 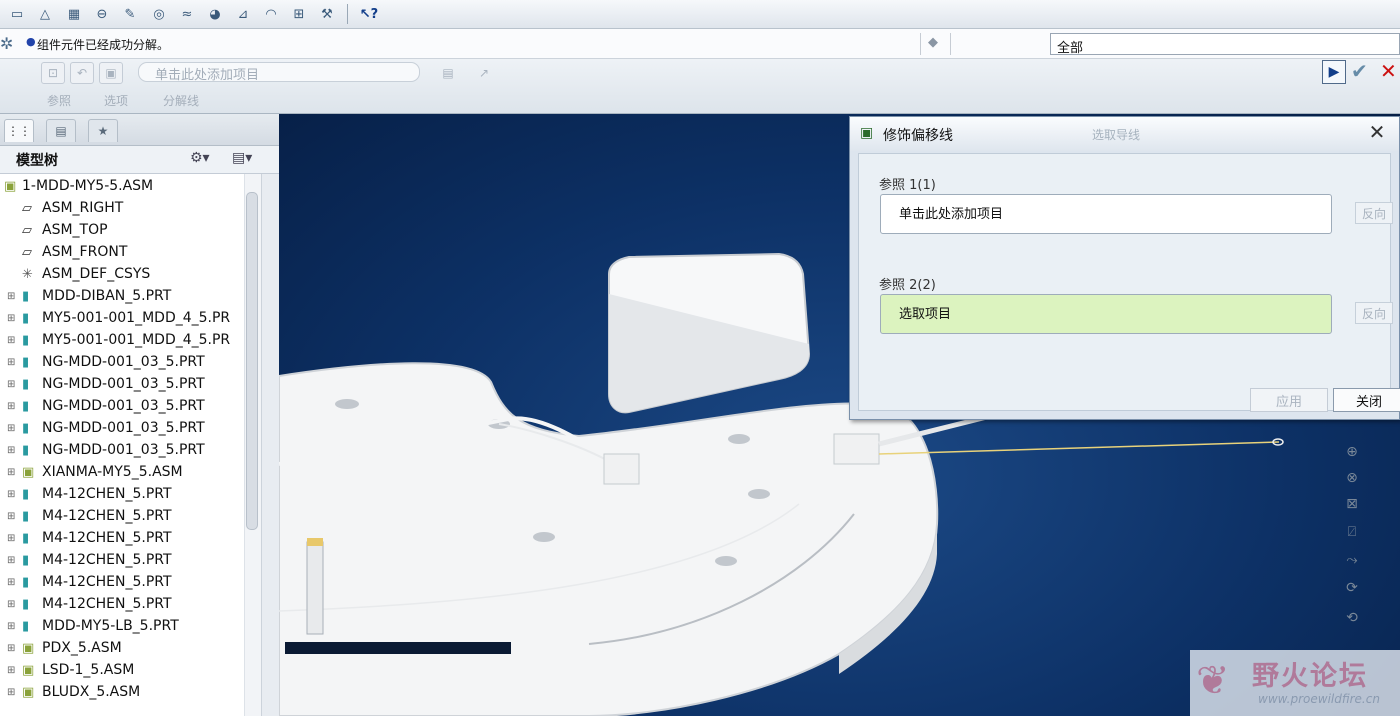 What do you see at coordinates (187, 14) in the screenshot?
I see `cosmetic-icon: ≈` at bounding box center [187, 14].